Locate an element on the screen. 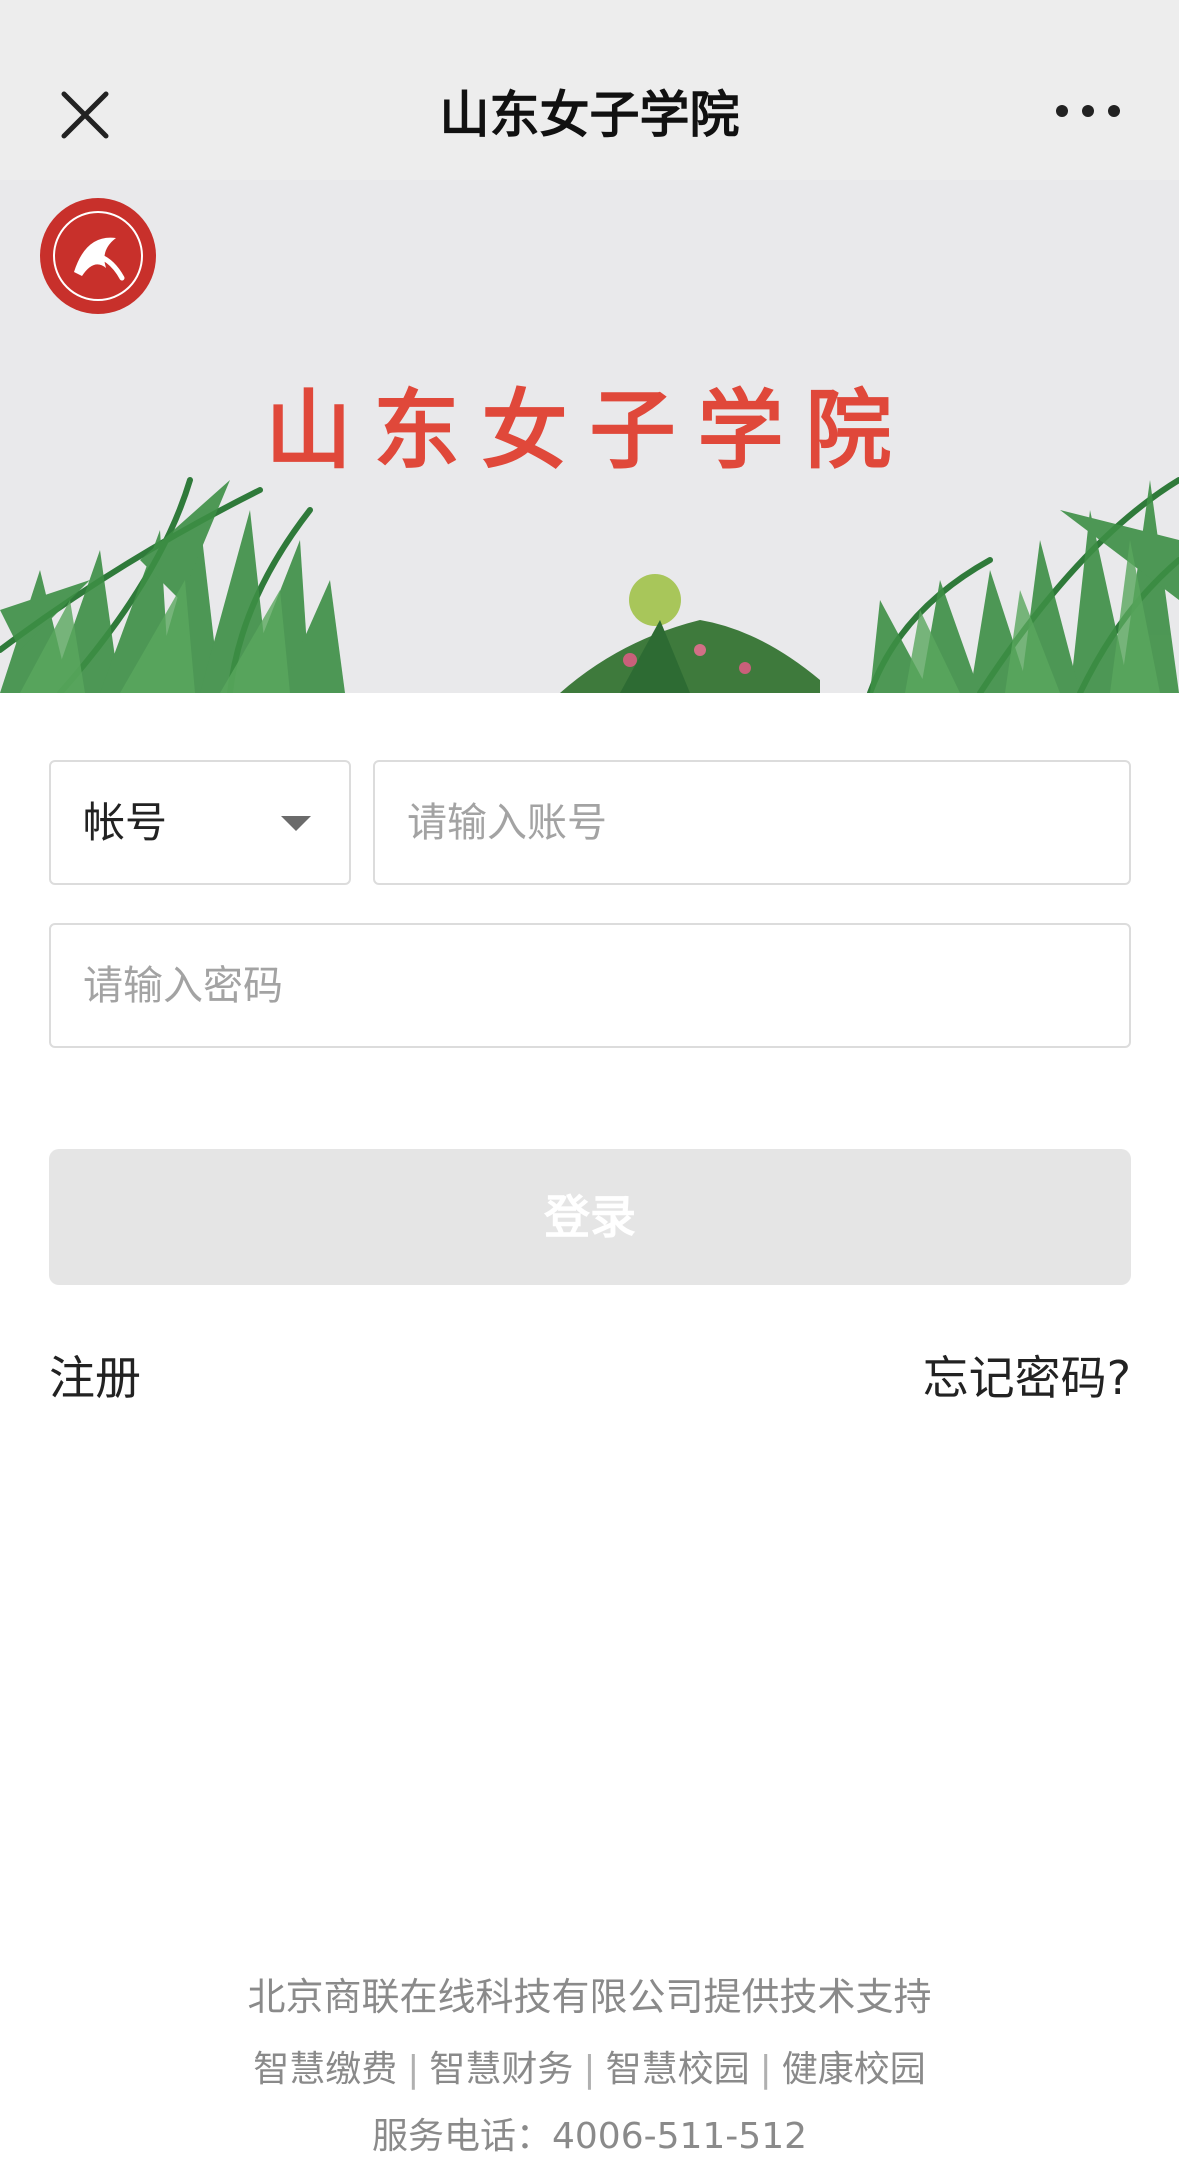  service-links: 智慧缴费 | 智慧财务 | 智慧校园 | 健康校园 is located at coordinates (589, 2066).